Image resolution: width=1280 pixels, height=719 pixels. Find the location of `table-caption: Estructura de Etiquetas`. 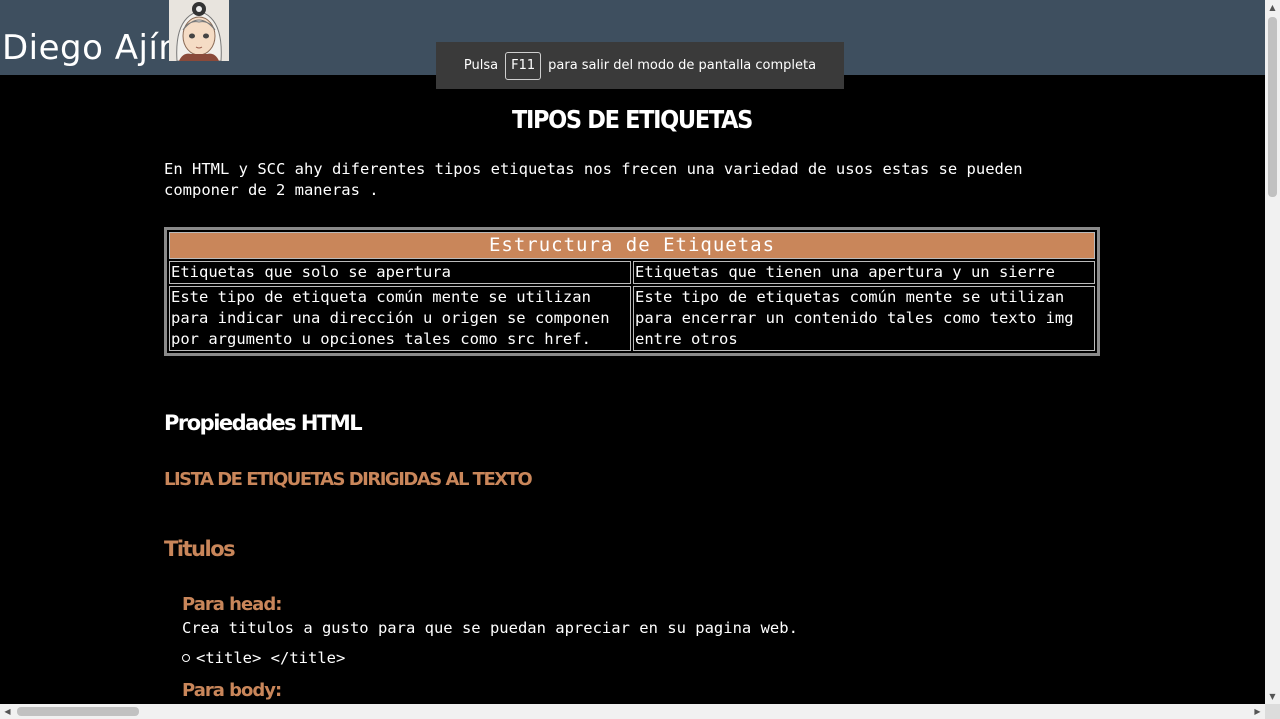

table-caption: Estructura de Etiquetas is located at coordinates (632, 245).